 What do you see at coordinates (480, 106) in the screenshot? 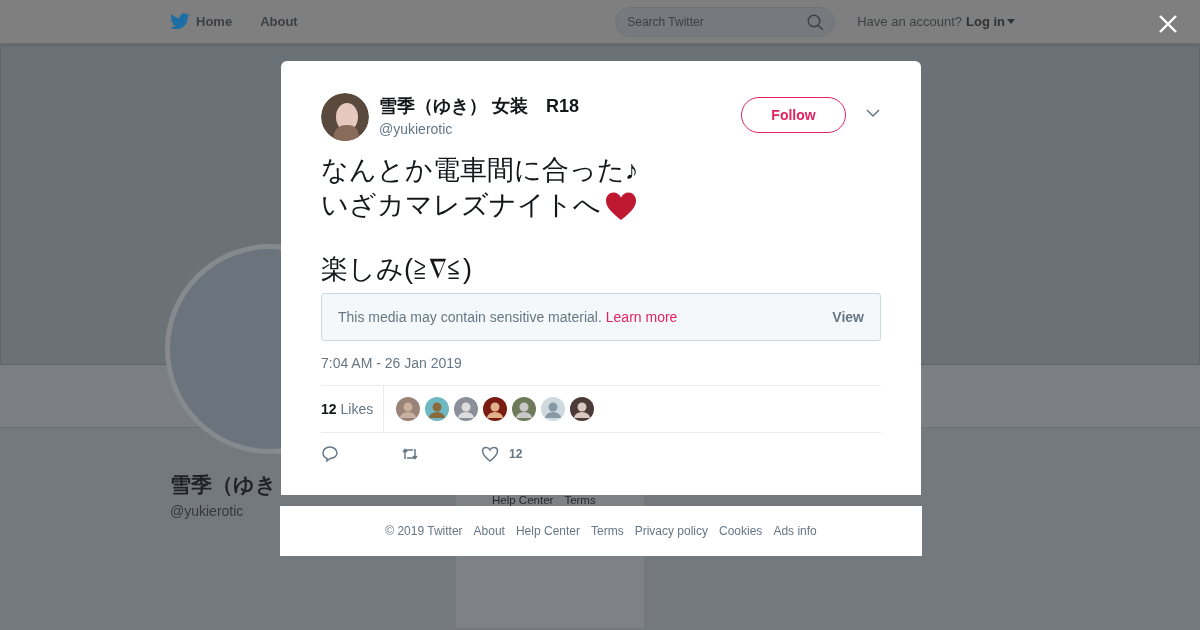
I see `author-name: 雪季（ゆき） 女装 R18` at bounding box center [480, 106].